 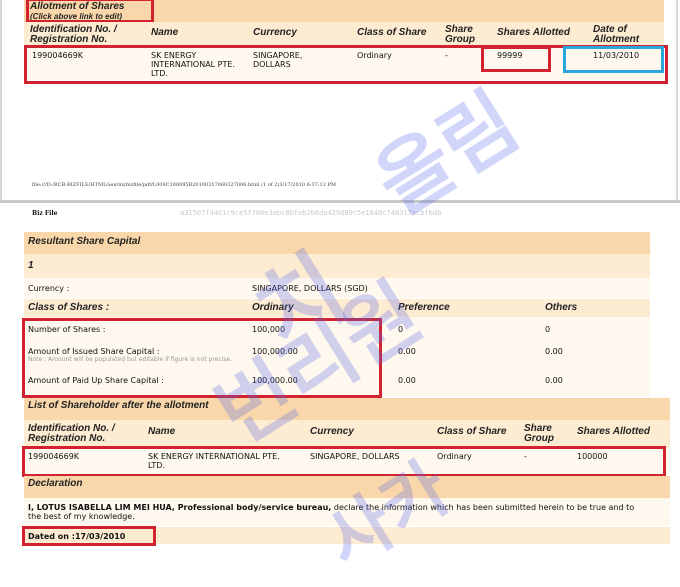 I want to click on issued-capital-others: 0.00, so click(x=554, y=351).